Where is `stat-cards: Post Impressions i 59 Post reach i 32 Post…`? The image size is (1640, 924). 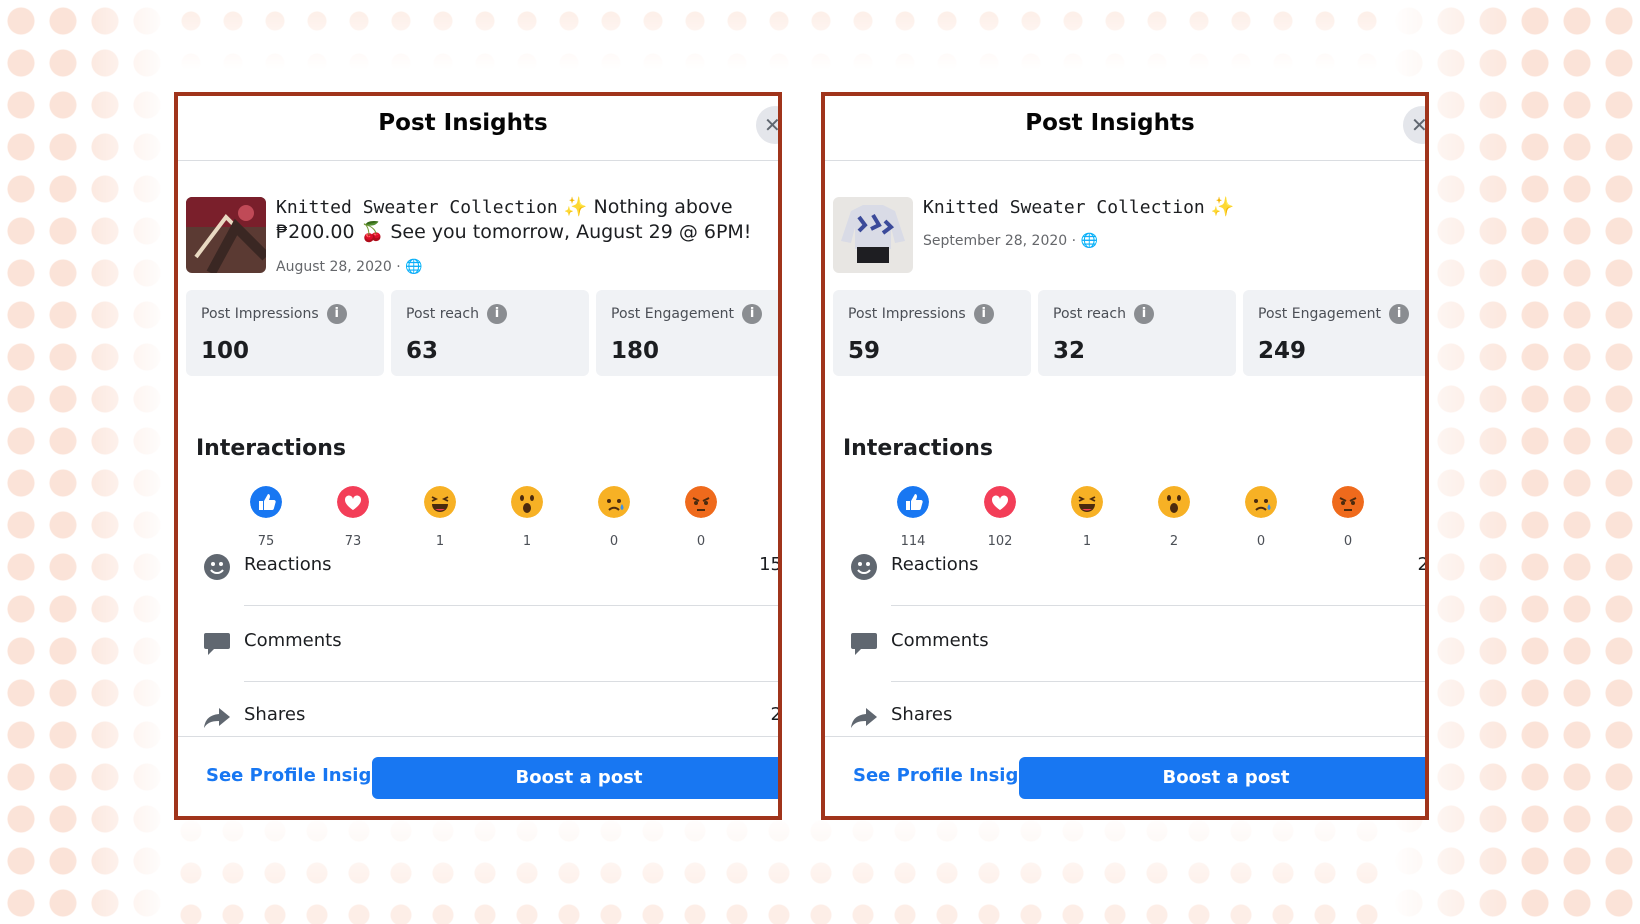 stat-cards: Post Impressions i 59 Post reach i 32 Post… is located at coordinates (1129, 333).